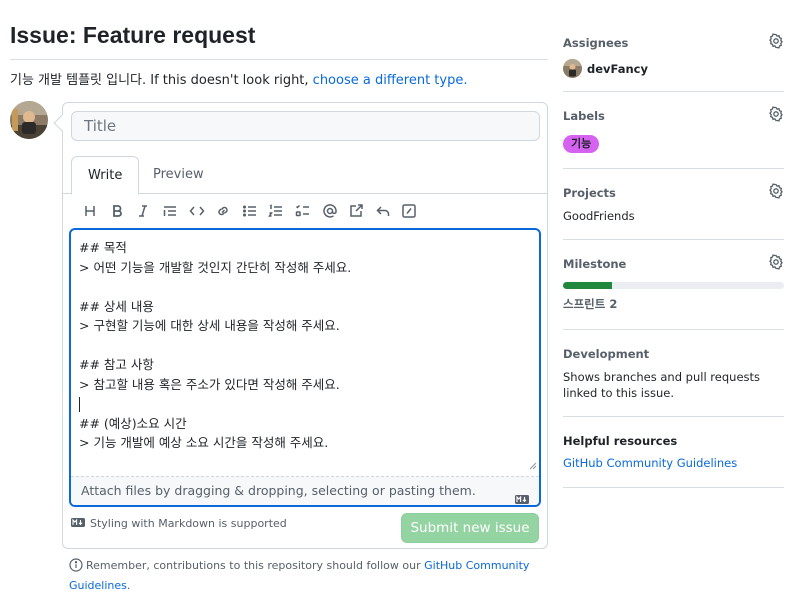  I want to click on bulleted-list-icon, so click(250, 211).